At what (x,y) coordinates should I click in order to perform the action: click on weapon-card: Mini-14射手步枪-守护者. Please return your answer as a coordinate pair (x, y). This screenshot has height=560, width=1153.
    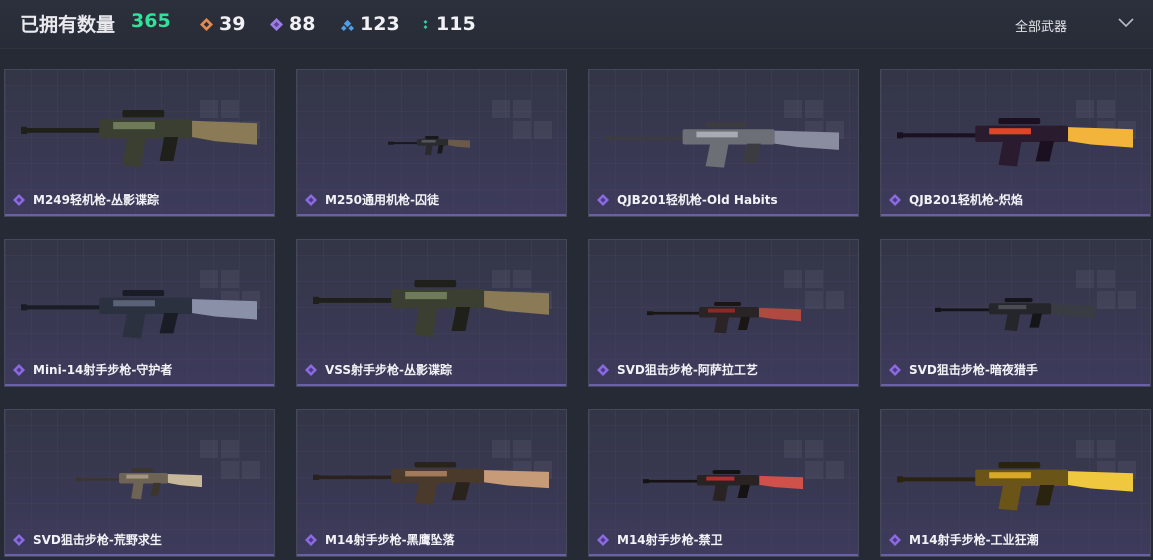
    Looking at the image, I should click on (139, 313).